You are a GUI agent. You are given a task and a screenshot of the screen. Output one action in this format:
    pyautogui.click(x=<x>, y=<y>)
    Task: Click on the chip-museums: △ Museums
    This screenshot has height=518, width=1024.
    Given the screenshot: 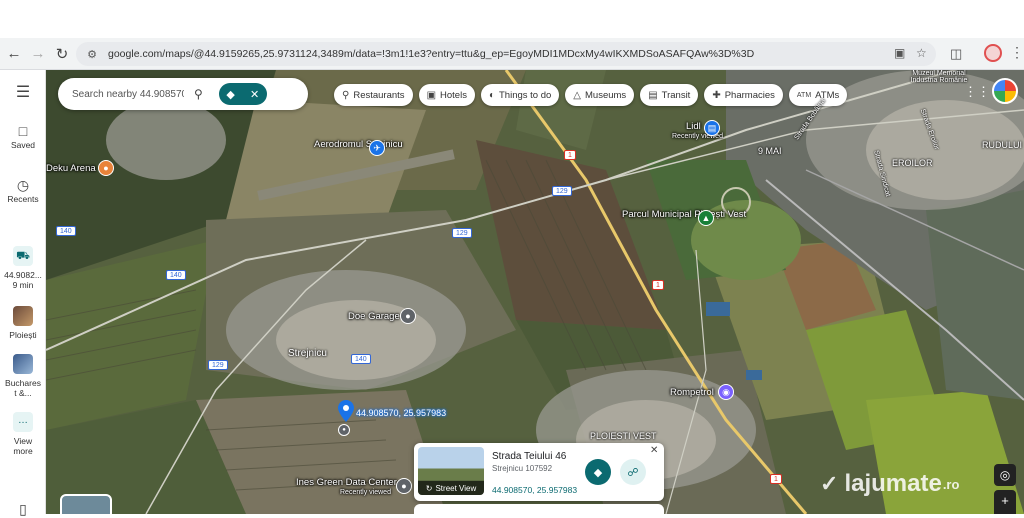 What is the action you would take?
    pyautogui.click(x=600, y=95)
    